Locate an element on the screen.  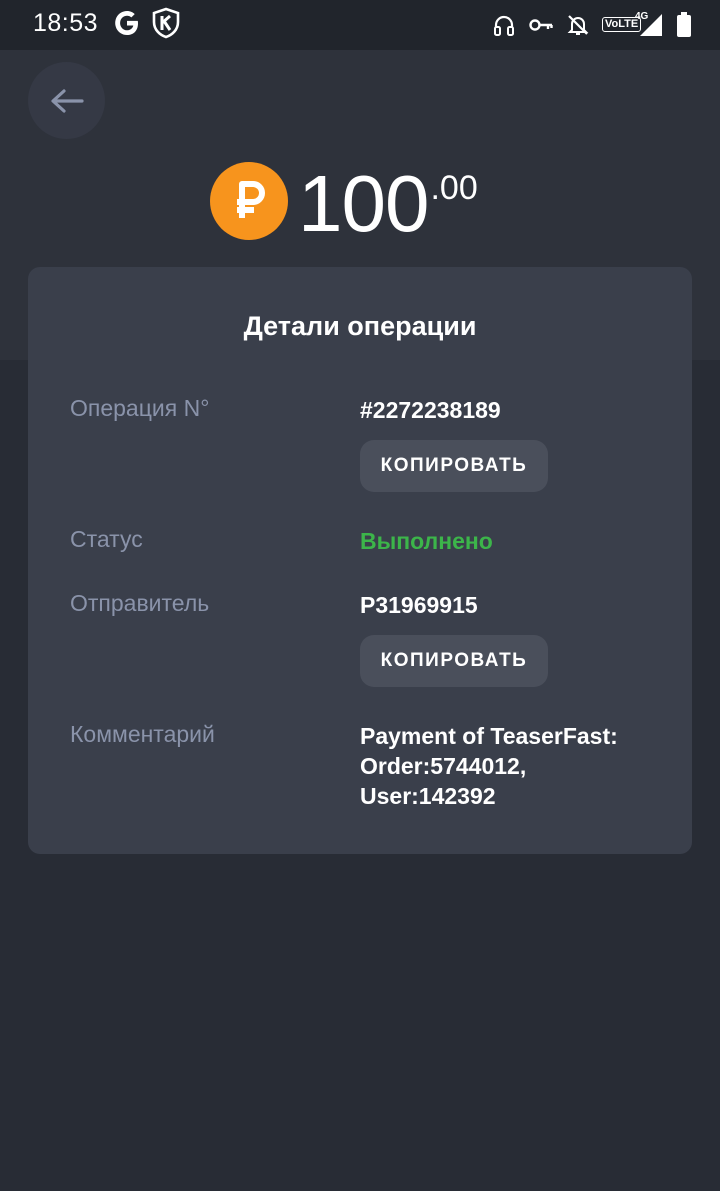
status-value: Выполнено is located at coordinates (426, 541).